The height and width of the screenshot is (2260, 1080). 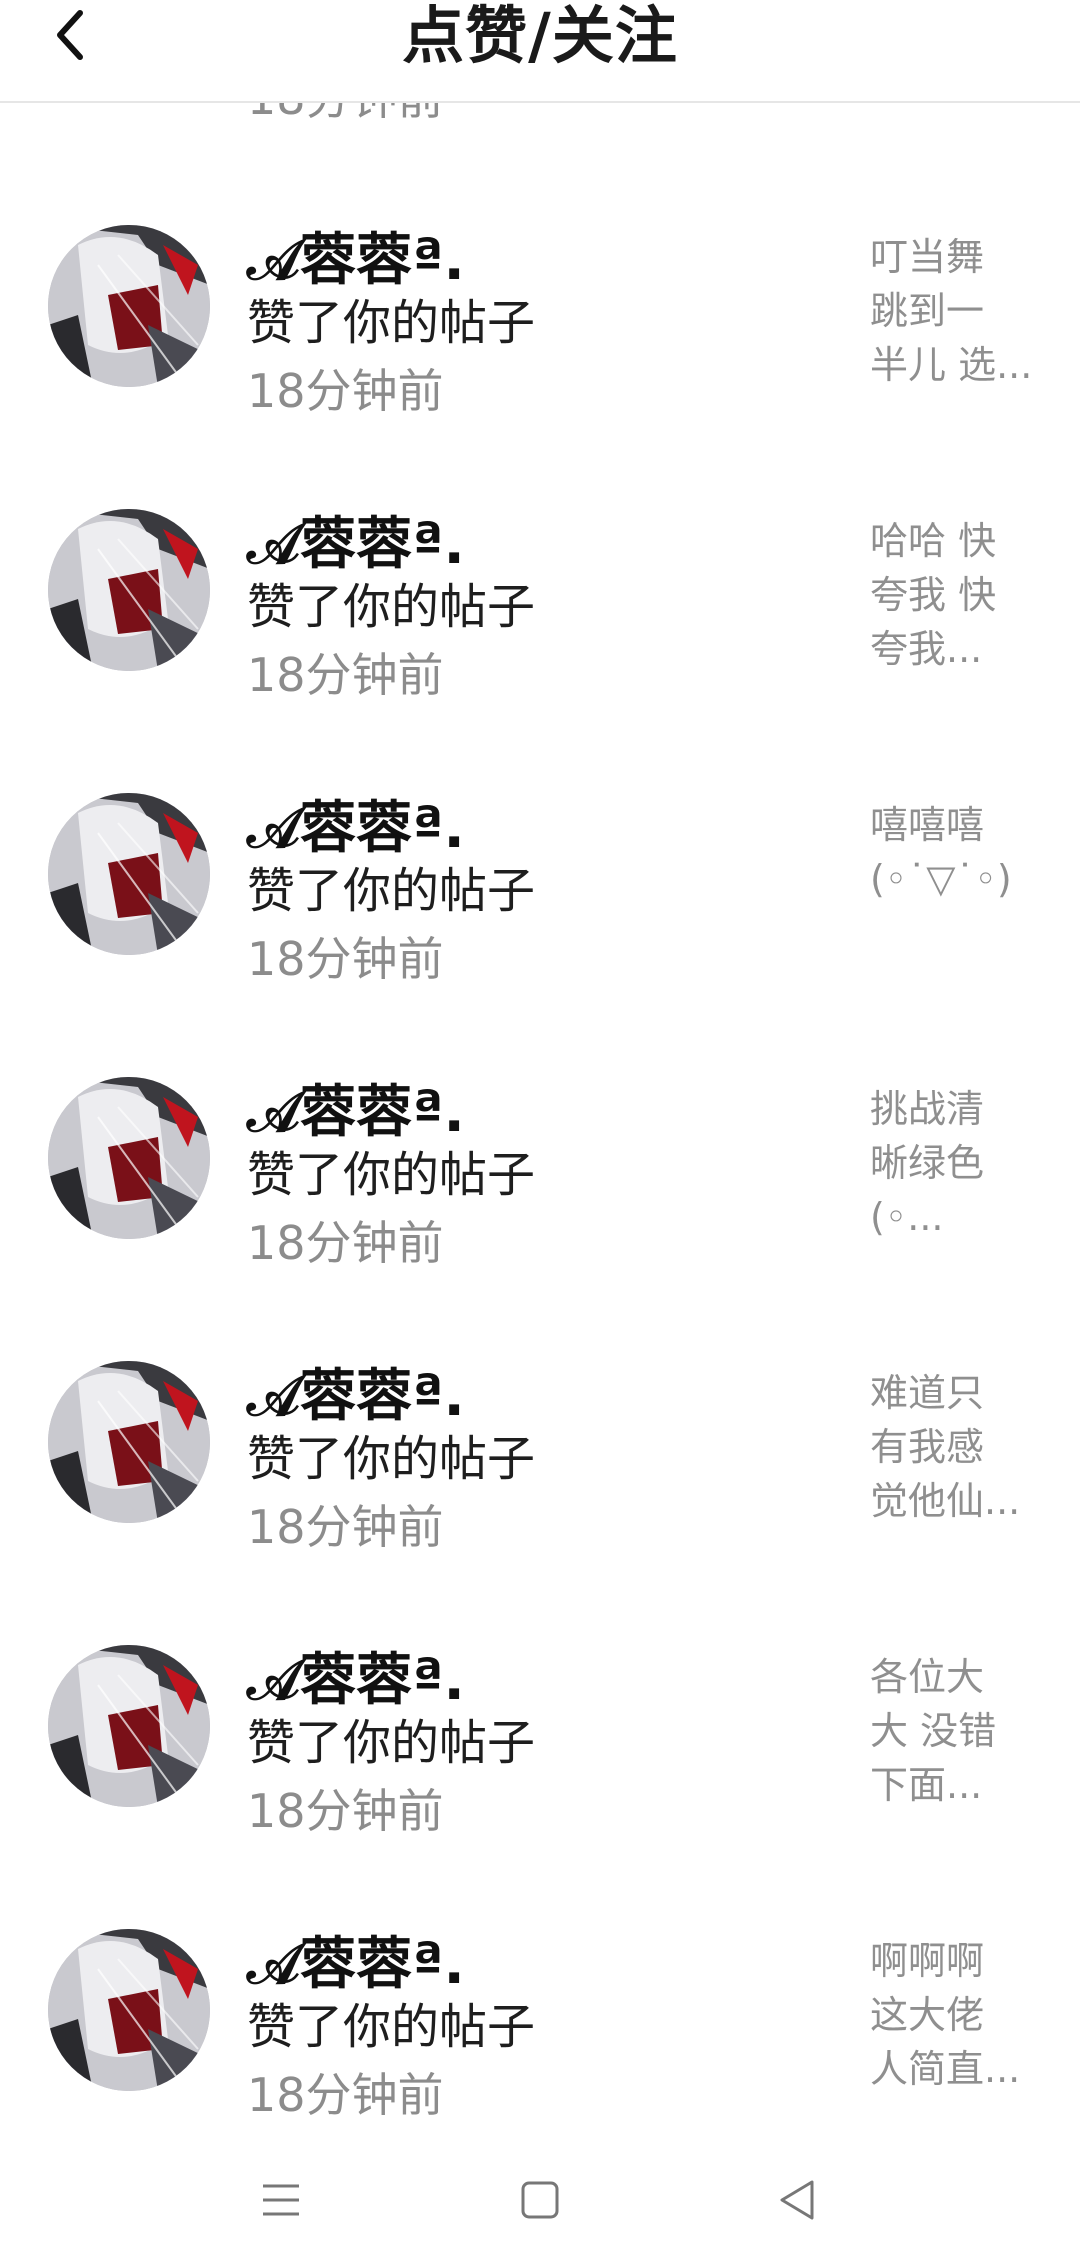 I want to click on preview-line: 有我感, so click(x=927, y=1447).